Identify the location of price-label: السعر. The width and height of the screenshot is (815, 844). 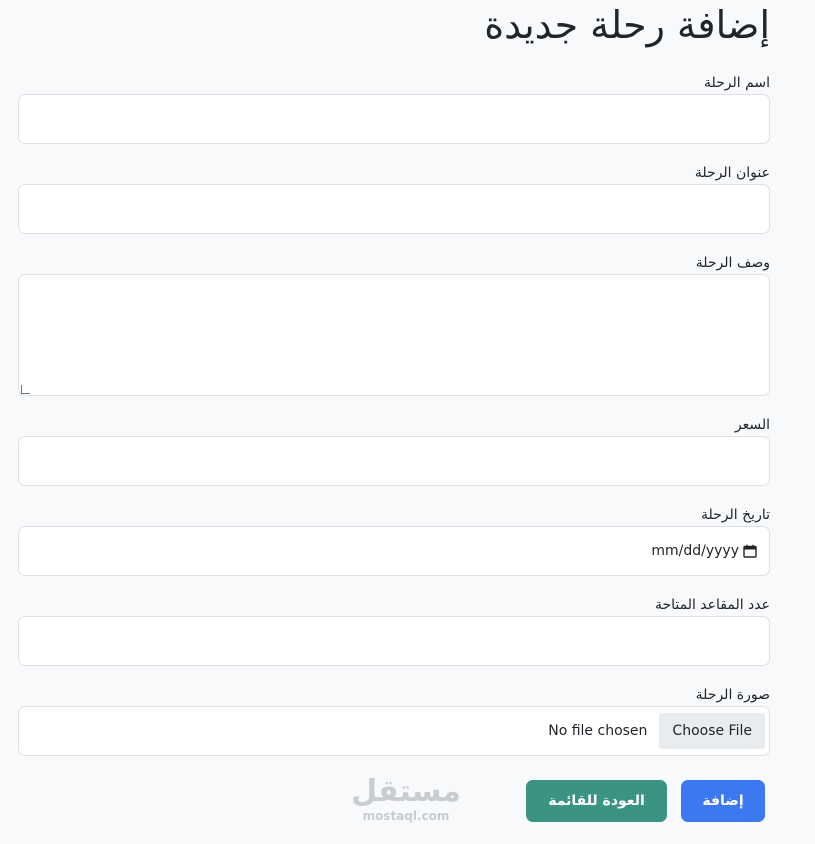
(752, 425).